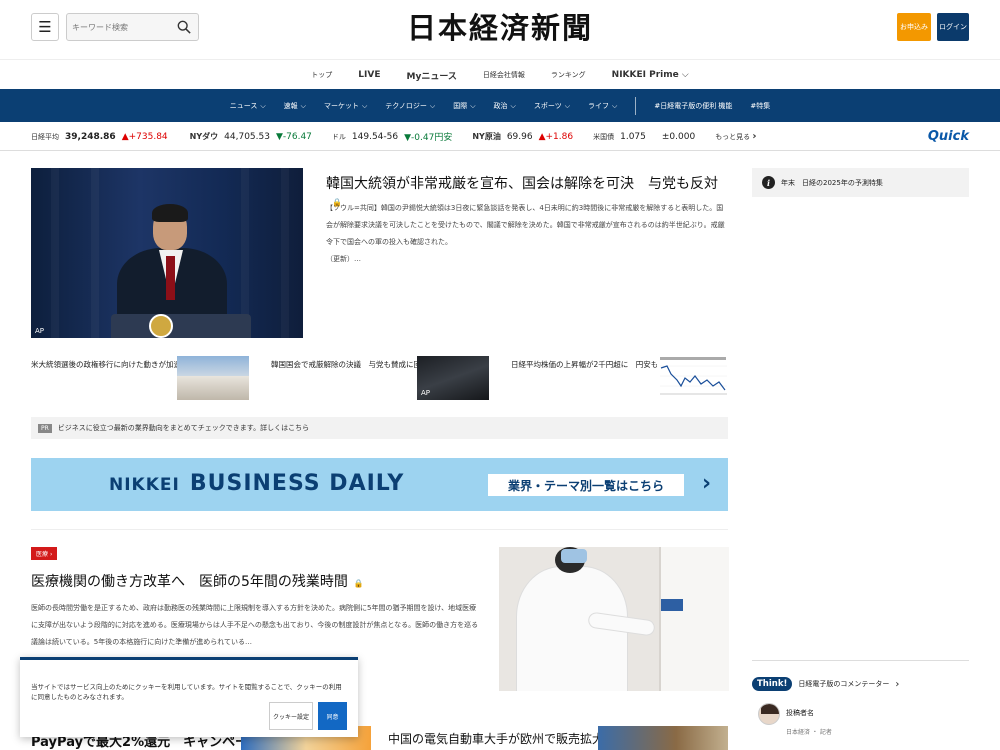 This screenshot has width=1000, height=750. I want to click on pr-badge: PR, so click(45, 428).